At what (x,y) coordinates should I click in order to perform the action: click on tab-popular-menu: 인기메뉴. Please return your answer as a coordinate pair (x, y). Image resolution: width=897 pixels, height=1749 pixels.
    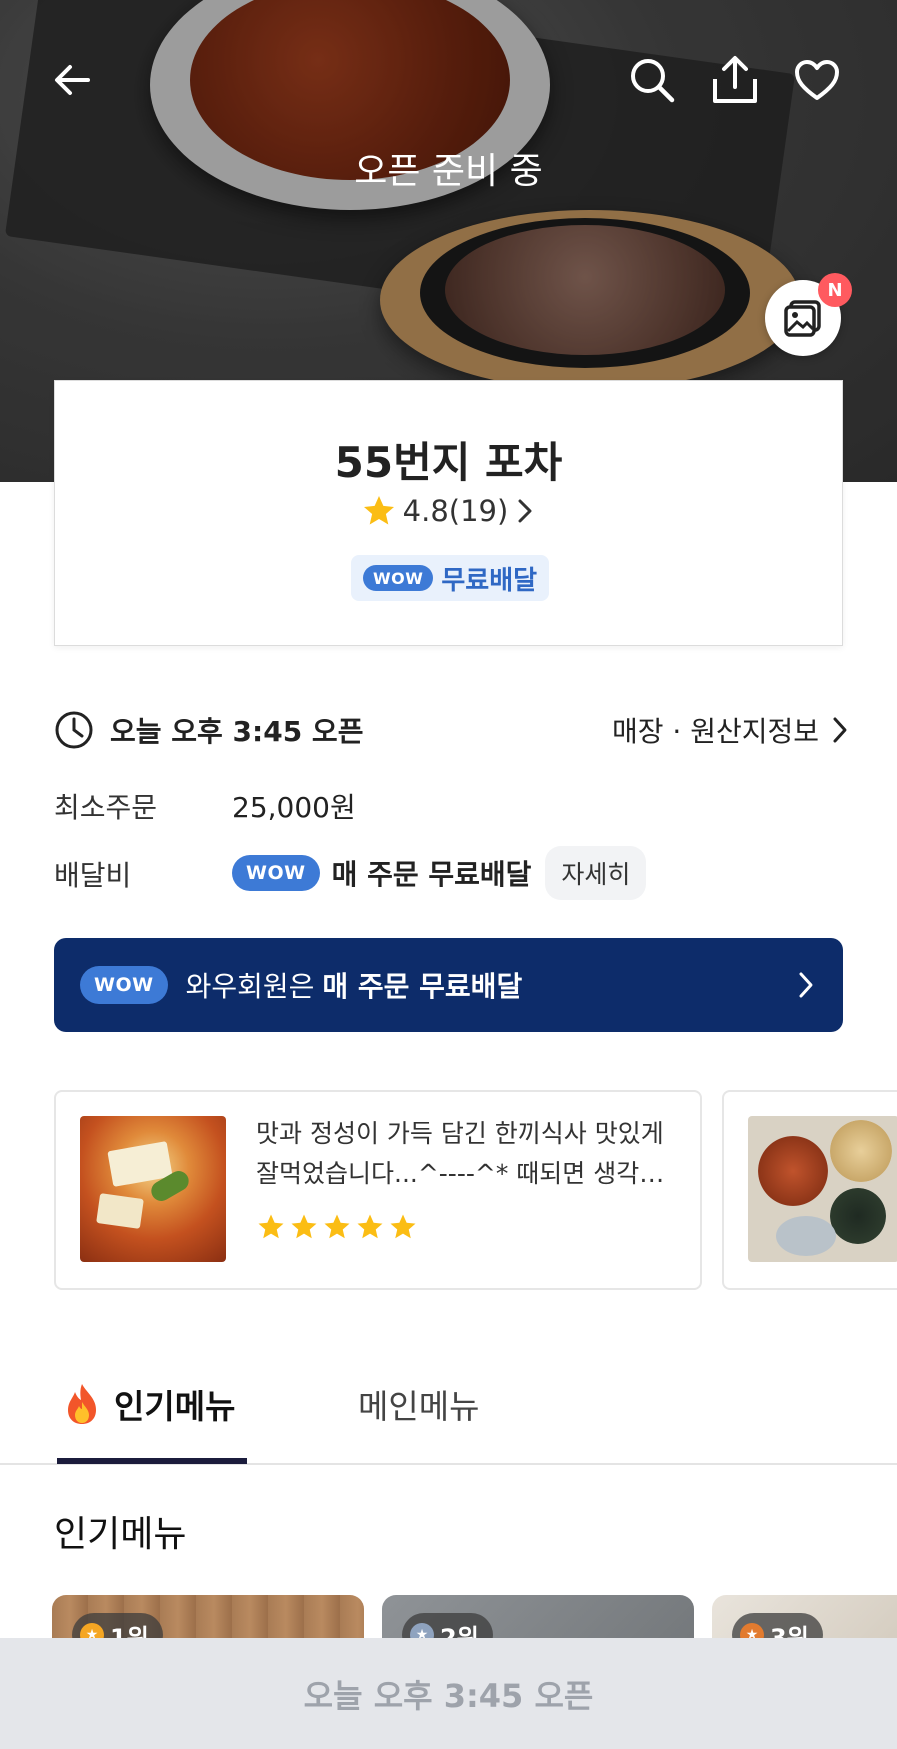
    Looking at the image, I should click on (148, 1404).